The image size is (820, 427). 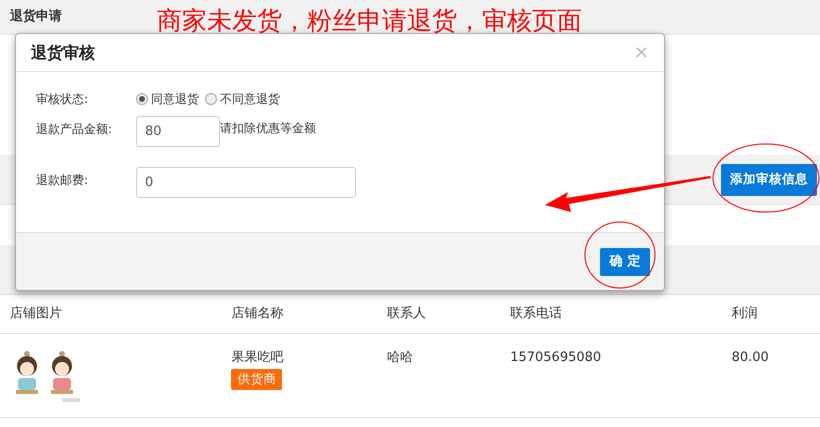 I want to click on table-cell: 哈哈, so click(x=400, y=357).